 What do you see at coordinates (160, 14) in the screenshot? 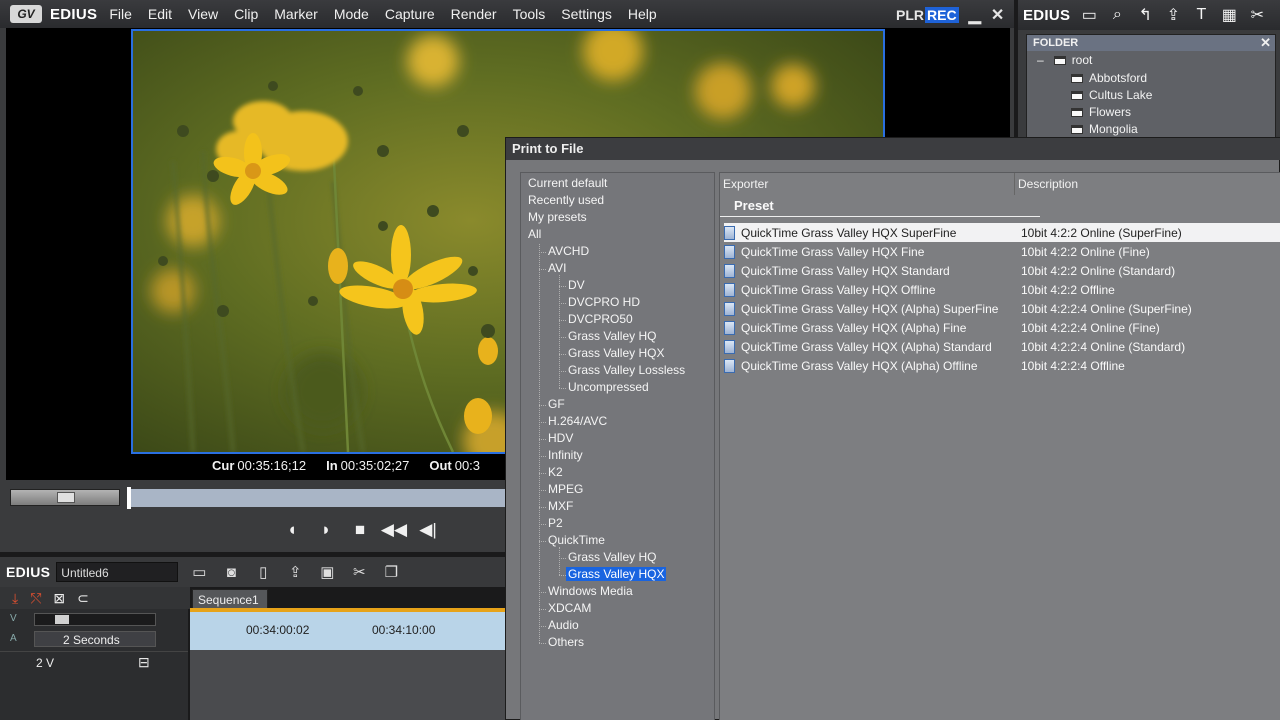
I see `menu-item-edit: Edit` at bounding box center [160, 14].